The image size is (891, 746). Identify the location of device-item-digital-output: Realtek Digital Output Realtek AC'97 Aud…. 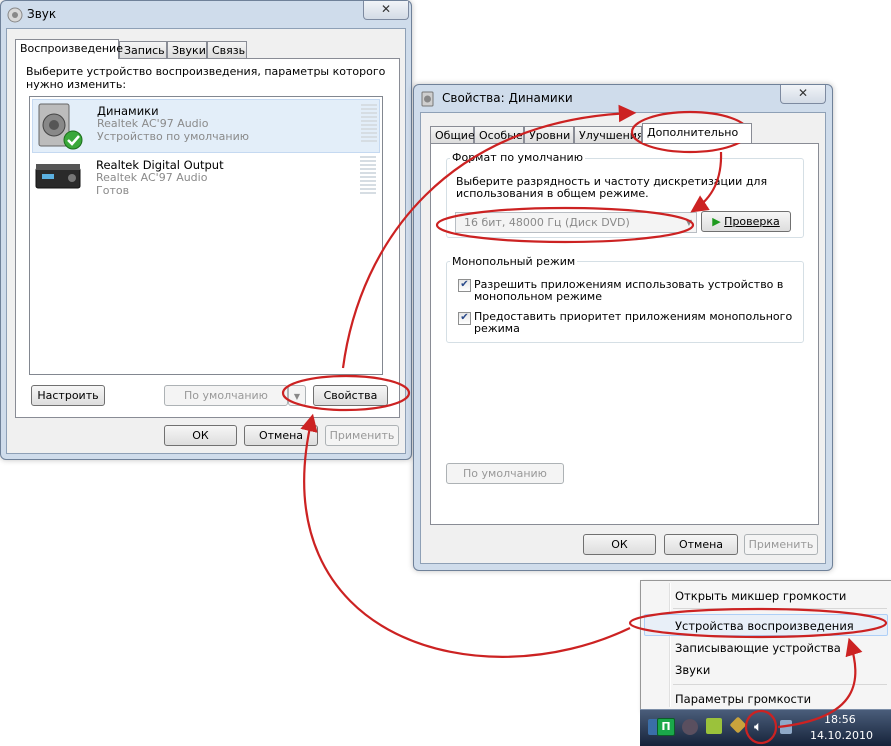
(205, 177).